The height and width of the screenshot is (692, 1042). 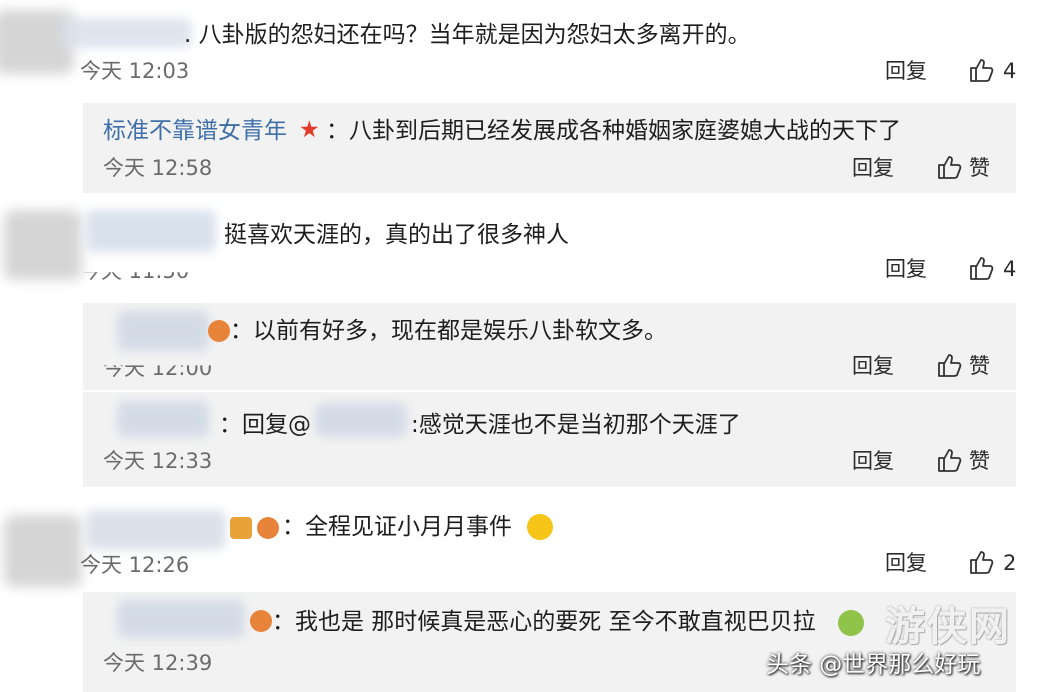 What do you see at coordinates (448, 331) in the screenshot?
I see `reply-text: ：以前有好多，现在都是娱乐八卦软文多。` at bounding box center [448, 331].